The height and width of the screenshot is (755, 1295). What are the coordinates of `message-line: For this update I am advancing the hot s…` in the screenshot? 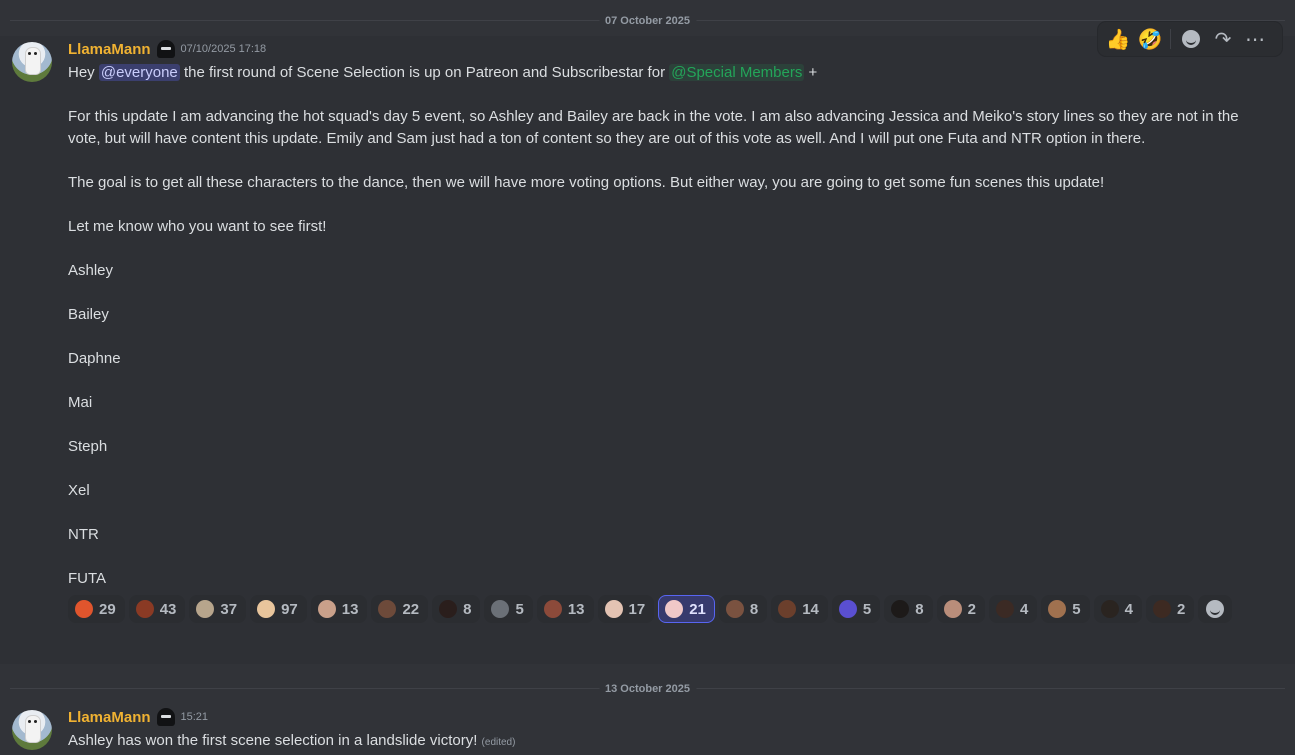 It's located at (653, 116).